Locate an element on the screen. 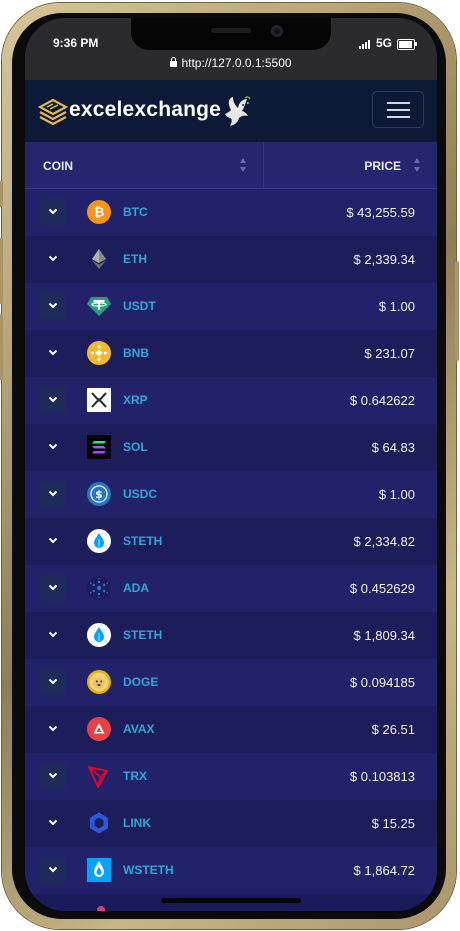  wsteth-icon is located at coordinates (99, 870).